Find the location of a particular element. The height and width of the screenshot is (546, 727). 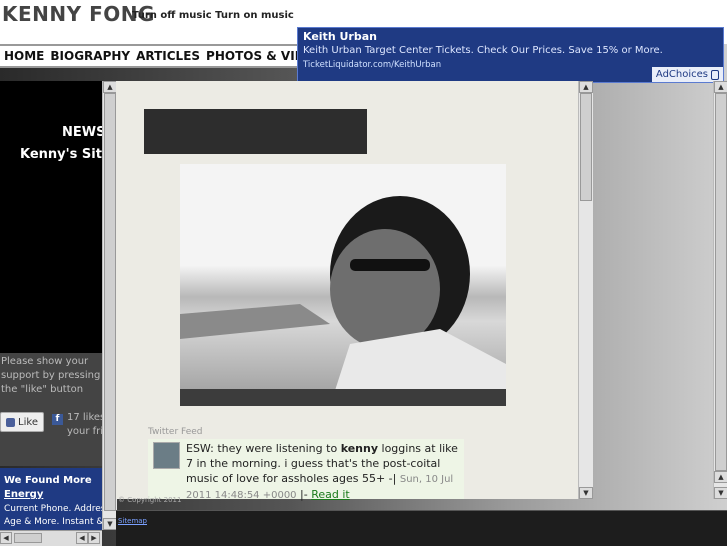

news-heading: NEWS is located at coordinates (84, 132).